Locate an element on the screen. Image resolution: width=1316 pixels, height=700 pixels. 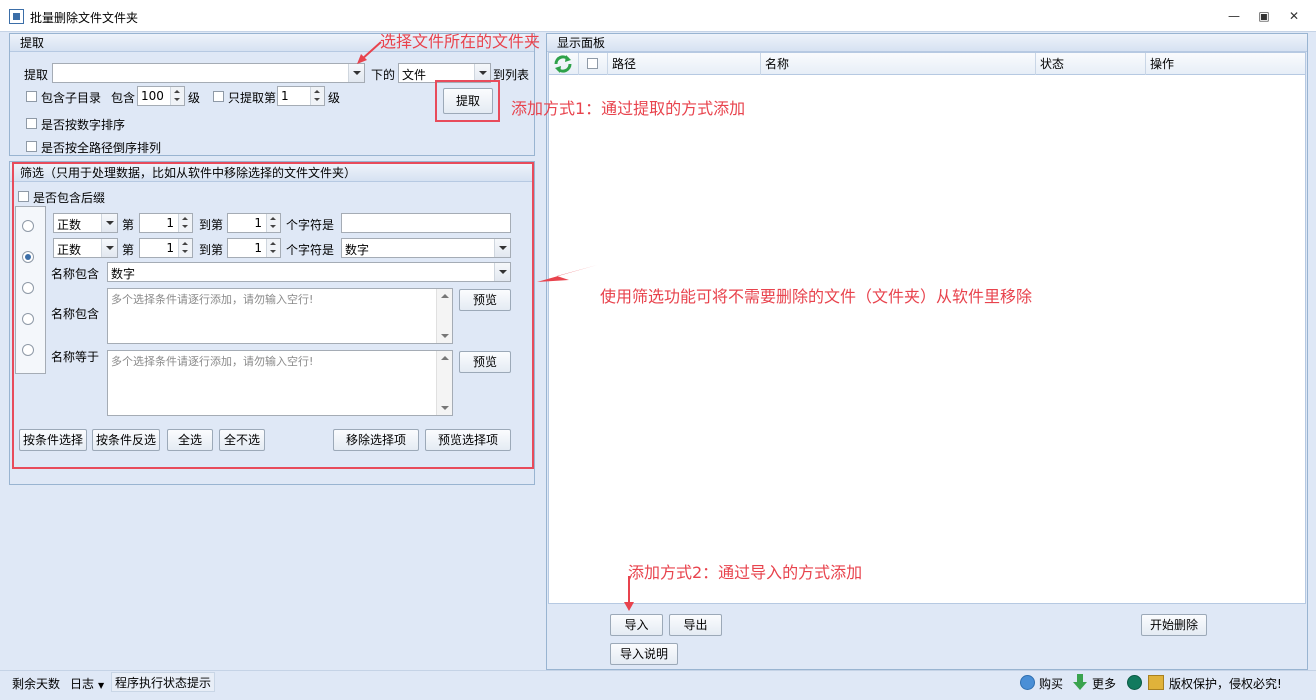
only-extract-checkbox is located at coordinates (218, 96).